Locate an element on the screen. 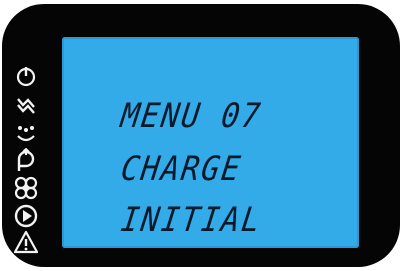 The image size is (404, 271). status-icon-strip is located at coordinates (26, 159).